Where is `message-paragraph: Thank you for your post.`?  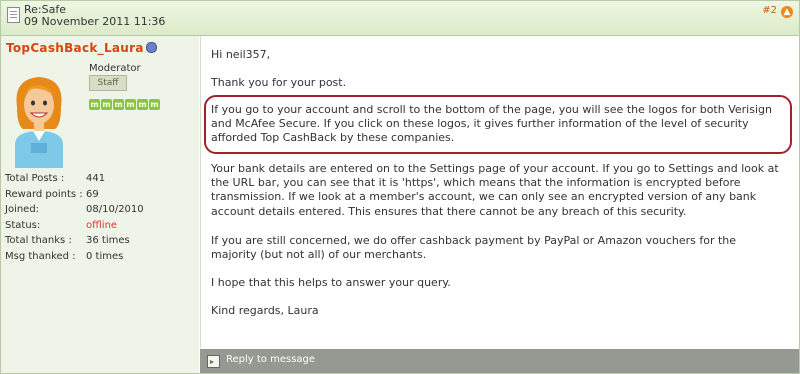 message-paragraph: Thank you for your post. is located at coordinates (279, 82).